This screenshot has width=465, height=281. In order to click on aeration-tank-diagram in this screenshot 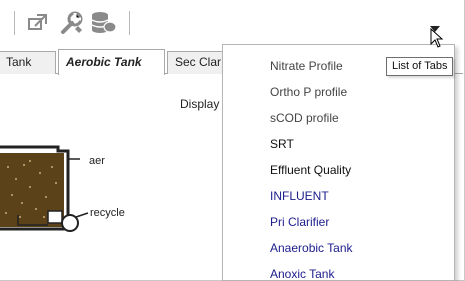, I will do `click(44, 188)`.